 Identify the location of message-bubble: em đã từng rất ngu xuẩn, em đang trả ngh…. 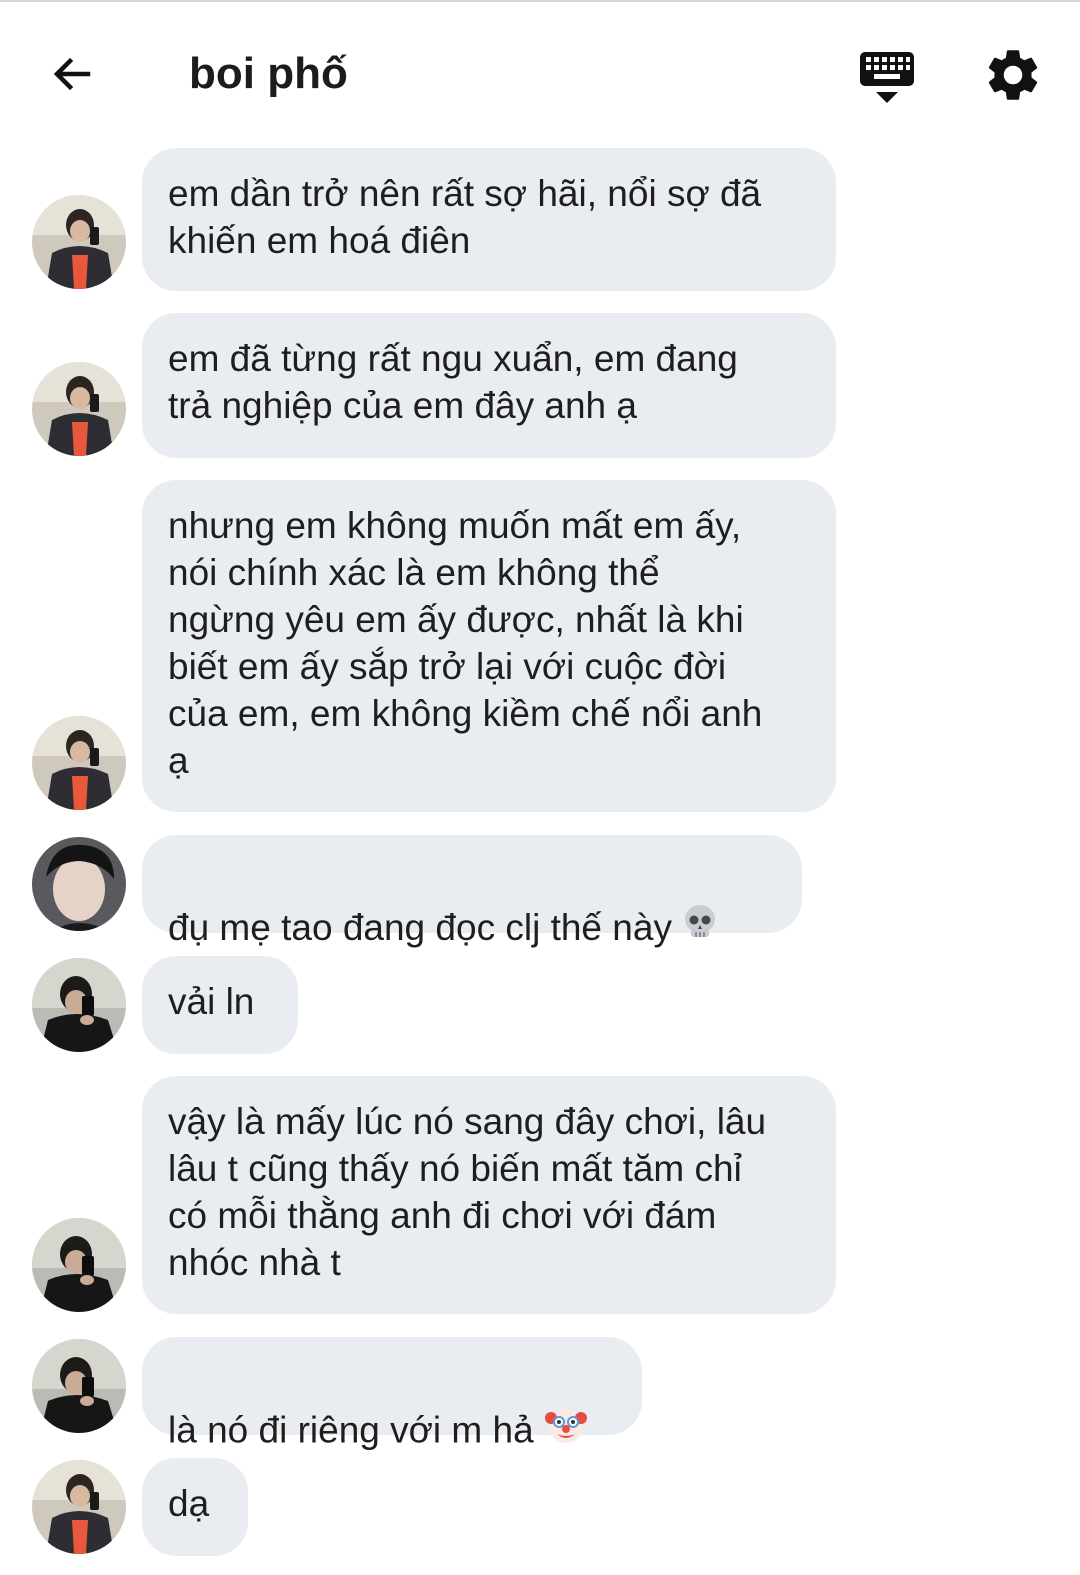
(489, 385).